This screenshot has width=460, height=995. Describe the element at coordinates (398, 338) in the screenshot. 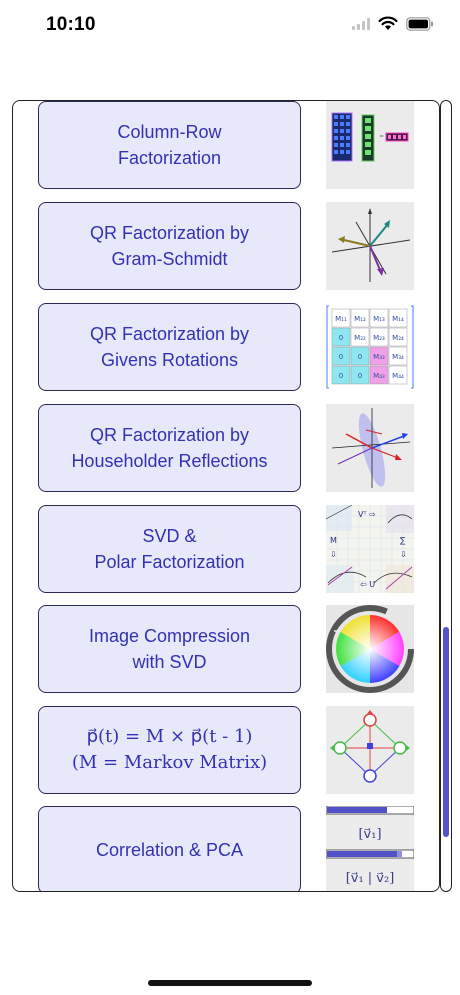

I see `matrix-cell: M₂₄` at that location.